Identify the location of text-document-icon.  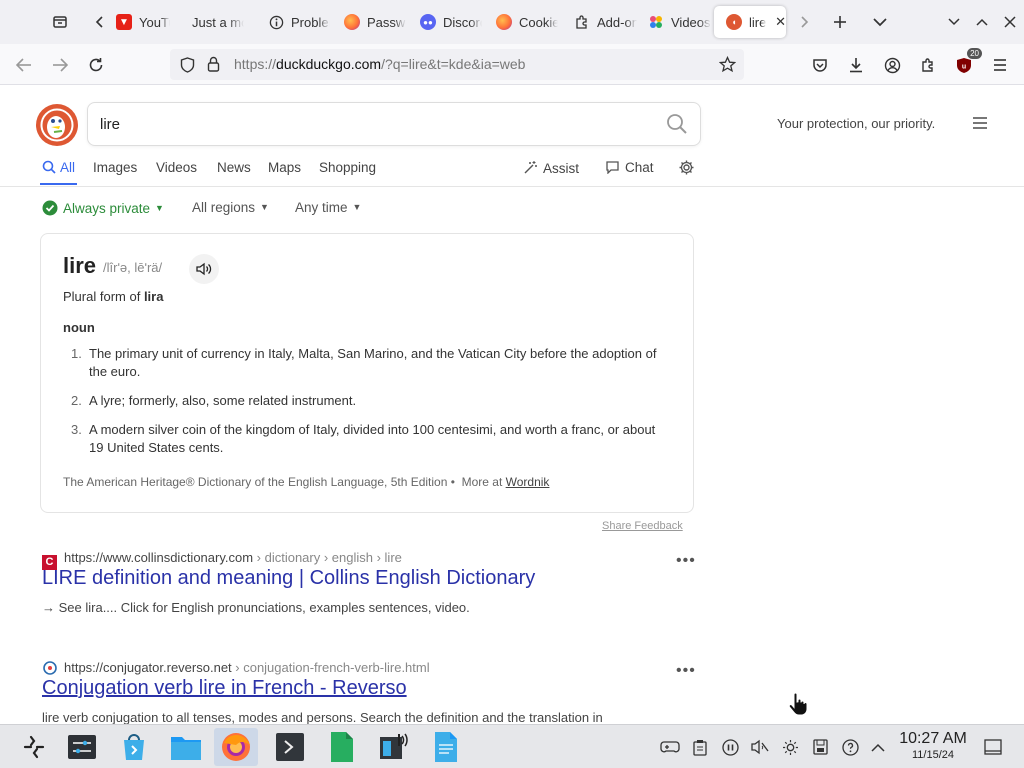
(446, 747).